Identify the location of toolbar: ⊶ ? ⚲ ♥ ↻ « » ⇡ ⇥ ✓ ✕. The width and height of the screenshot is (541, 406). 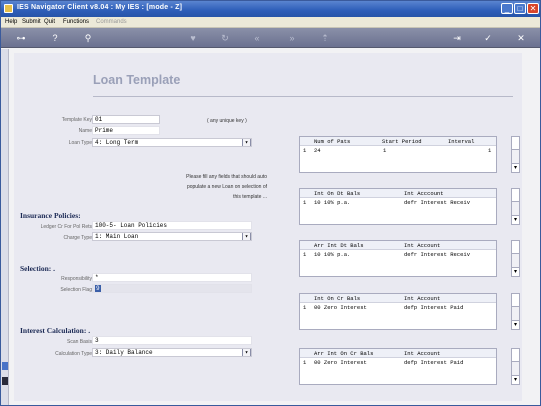
(270, 38).